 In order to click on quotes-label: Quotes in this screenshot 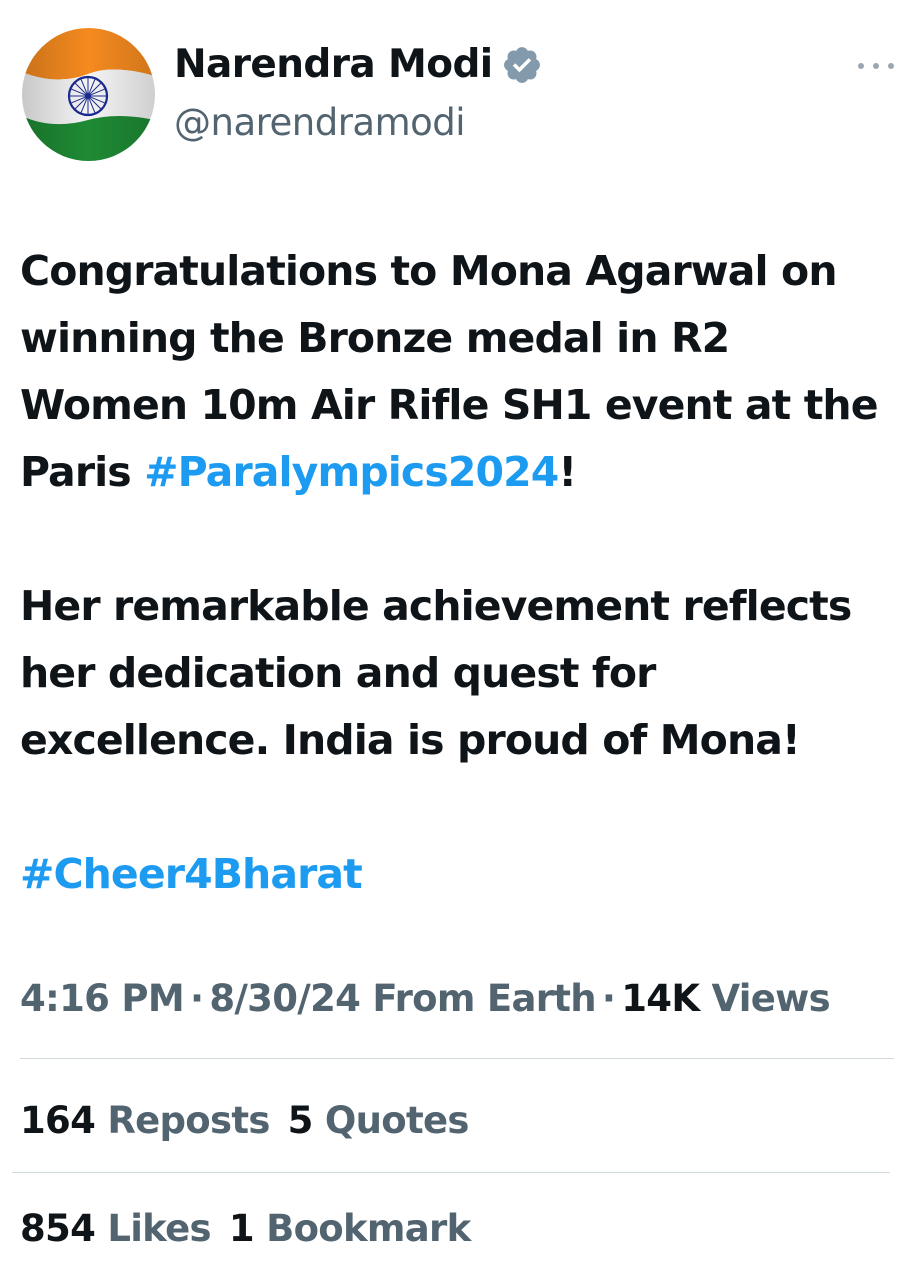, I will do `click(397, 1120)`.